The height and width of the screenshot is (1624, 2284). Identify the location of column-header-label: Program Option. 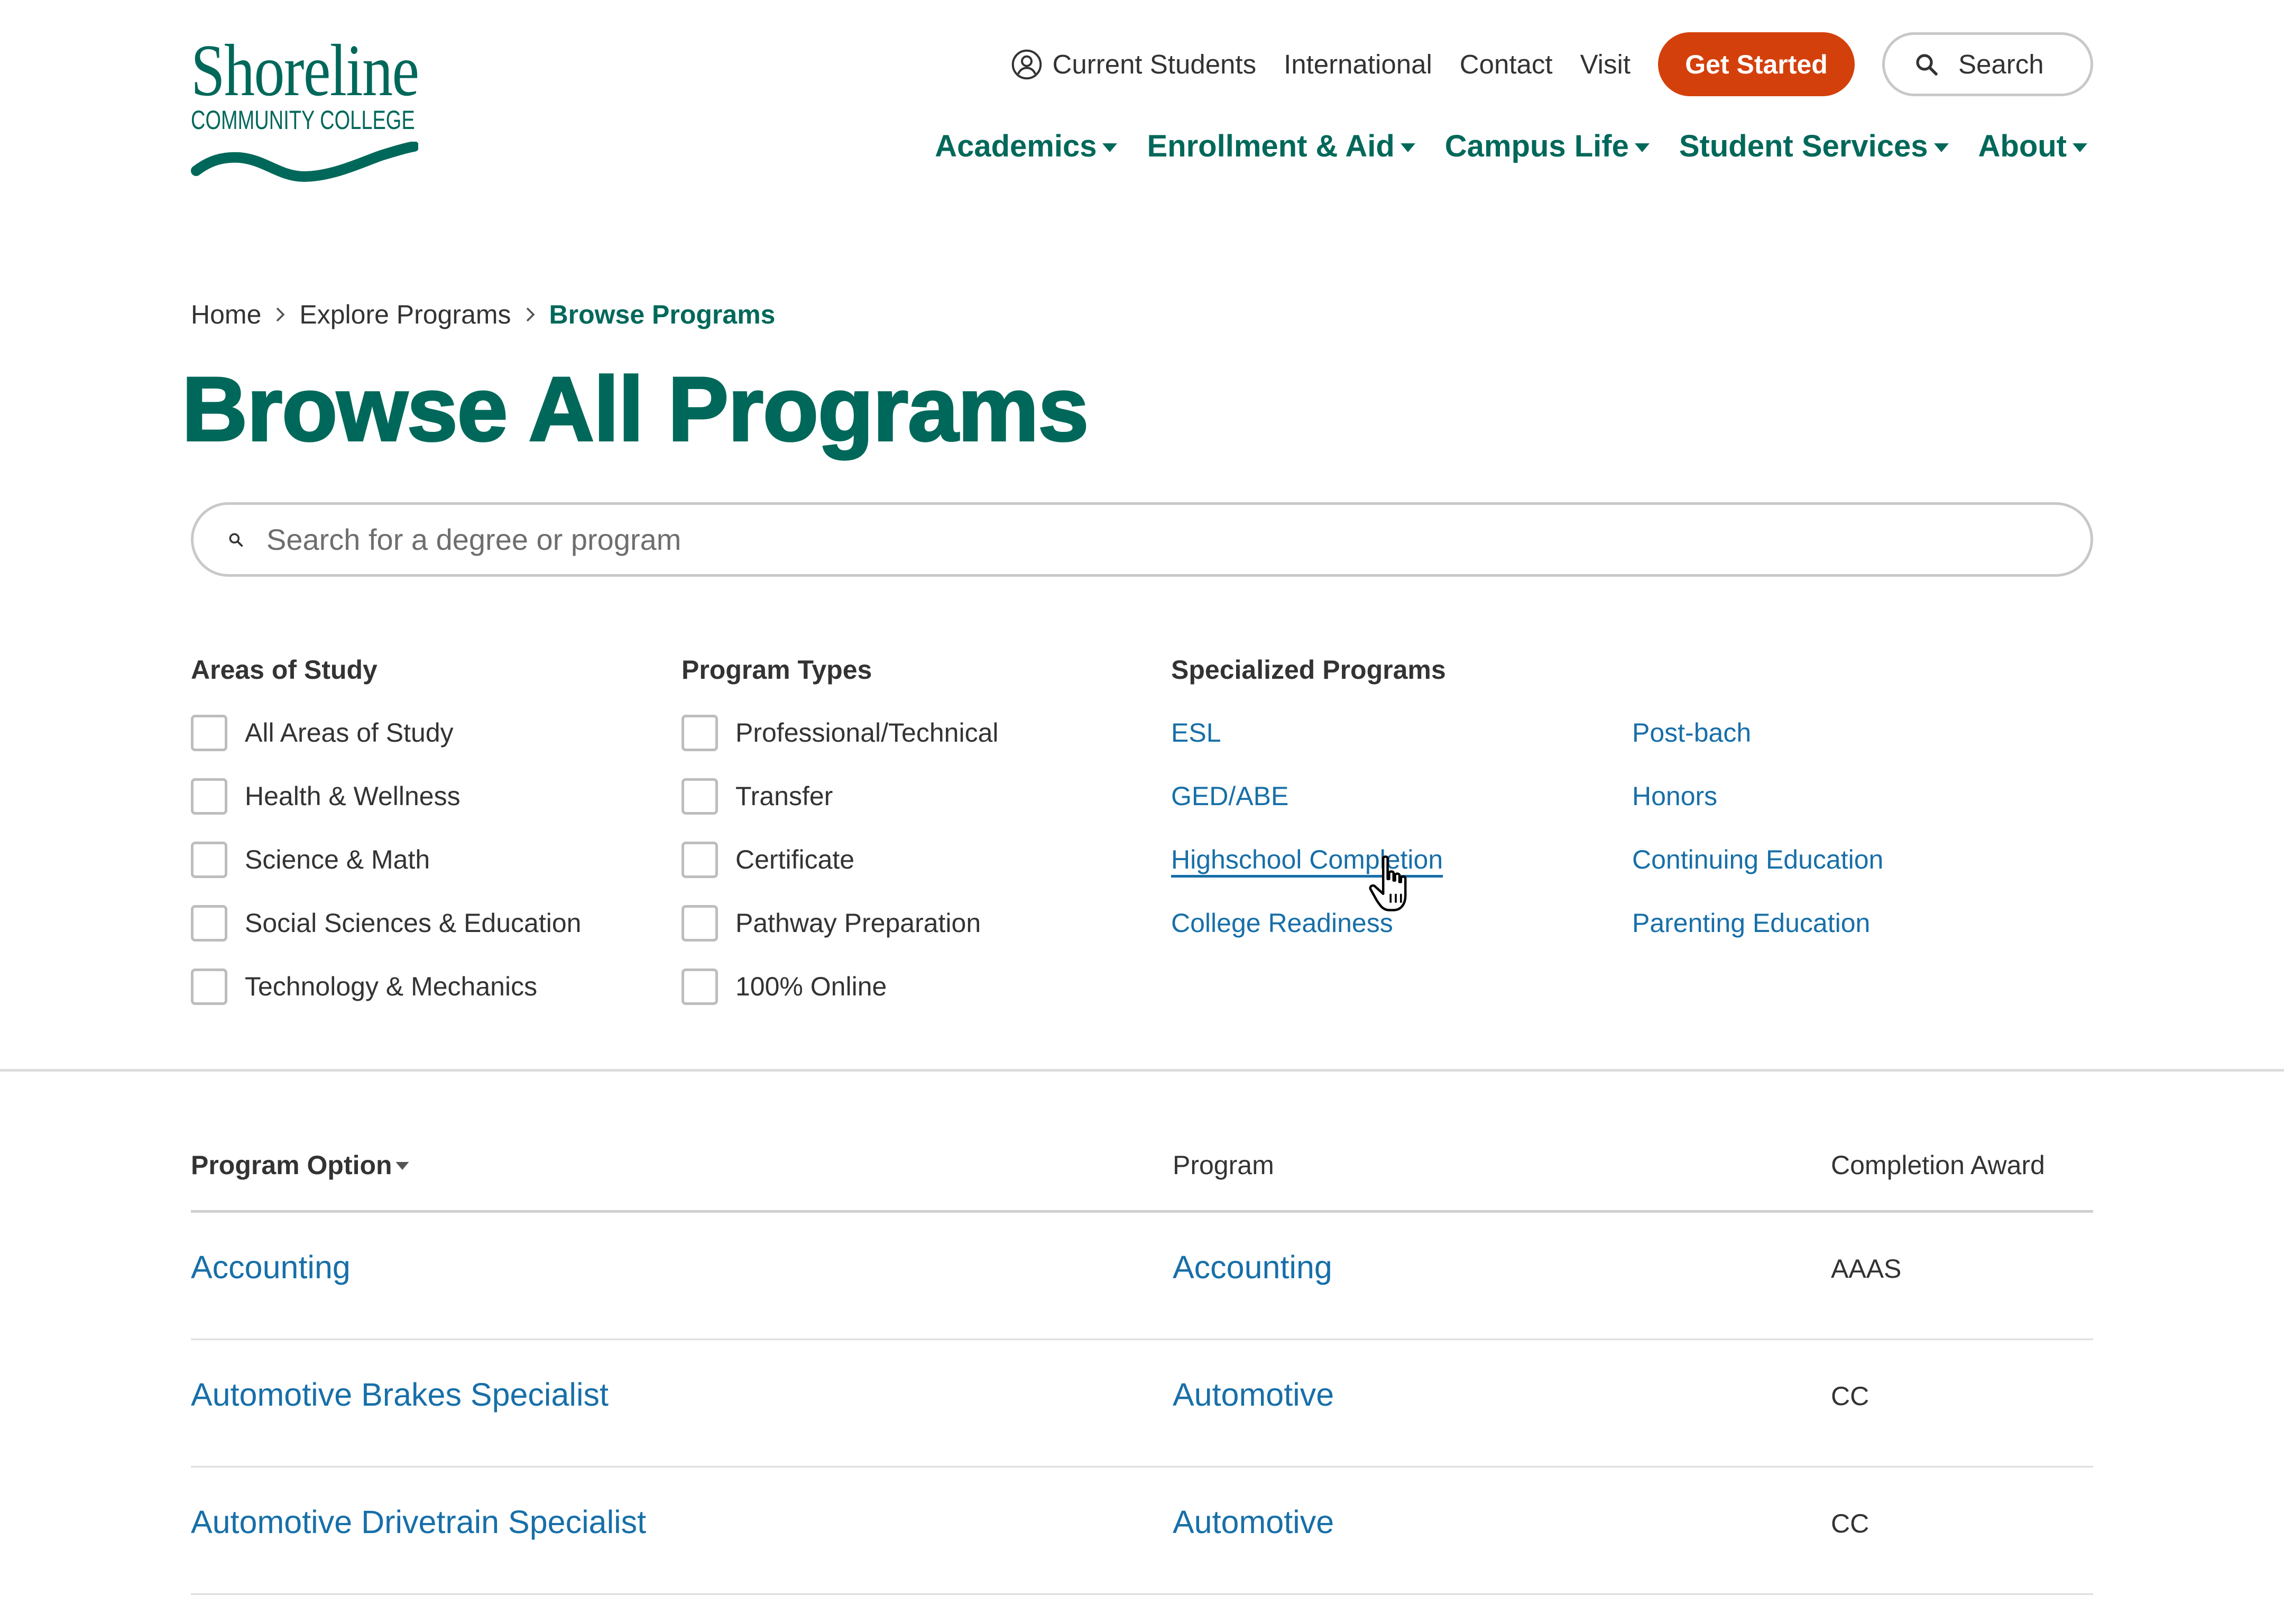
(291, 1165).